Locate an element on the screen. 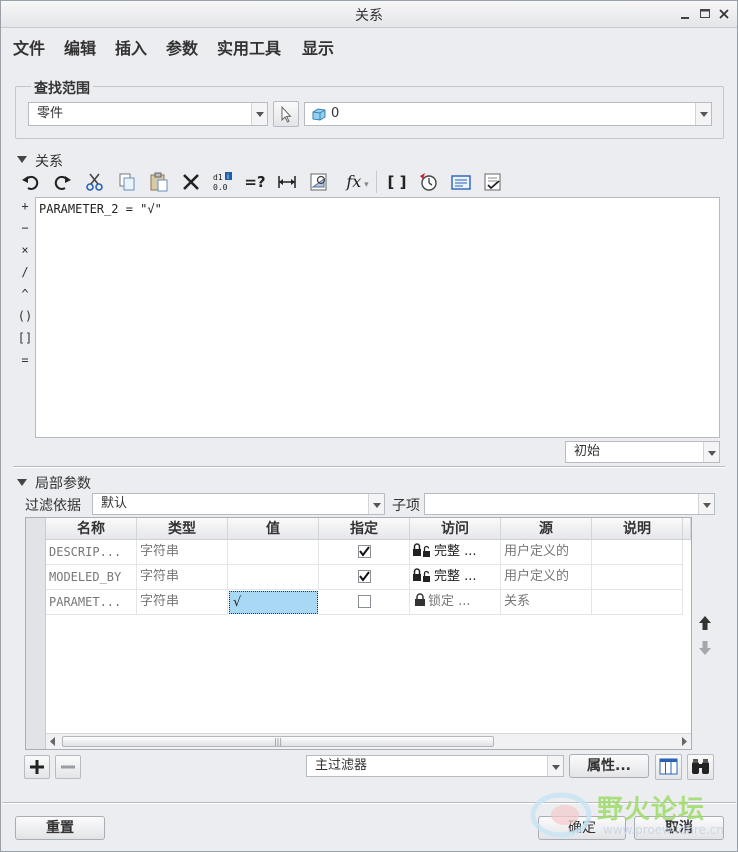  filter-select: 默认 is located at coordinates (238, 504).